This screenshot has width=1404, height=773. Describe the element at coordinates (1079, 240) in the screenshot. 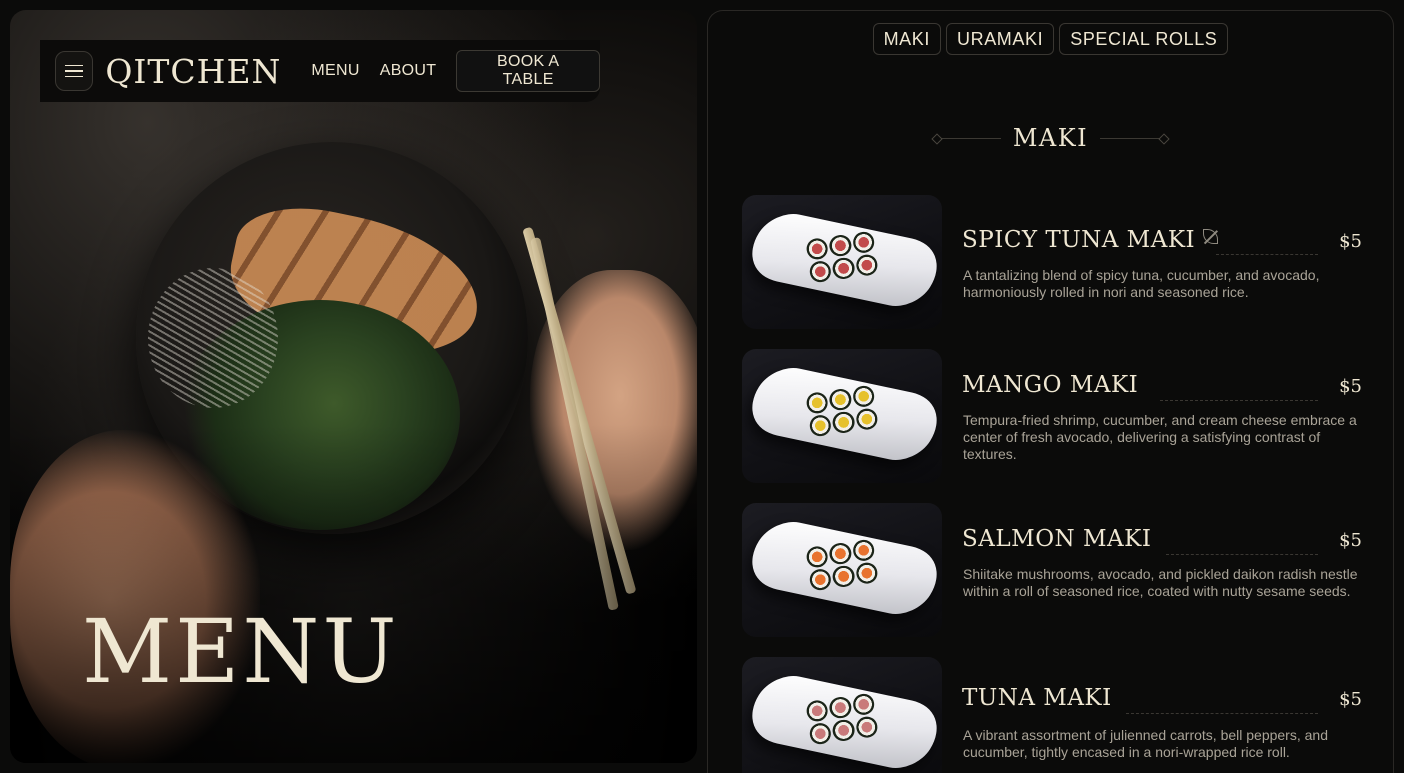

I see `item-name-text: SPICY TUNA MAKI` at that location.